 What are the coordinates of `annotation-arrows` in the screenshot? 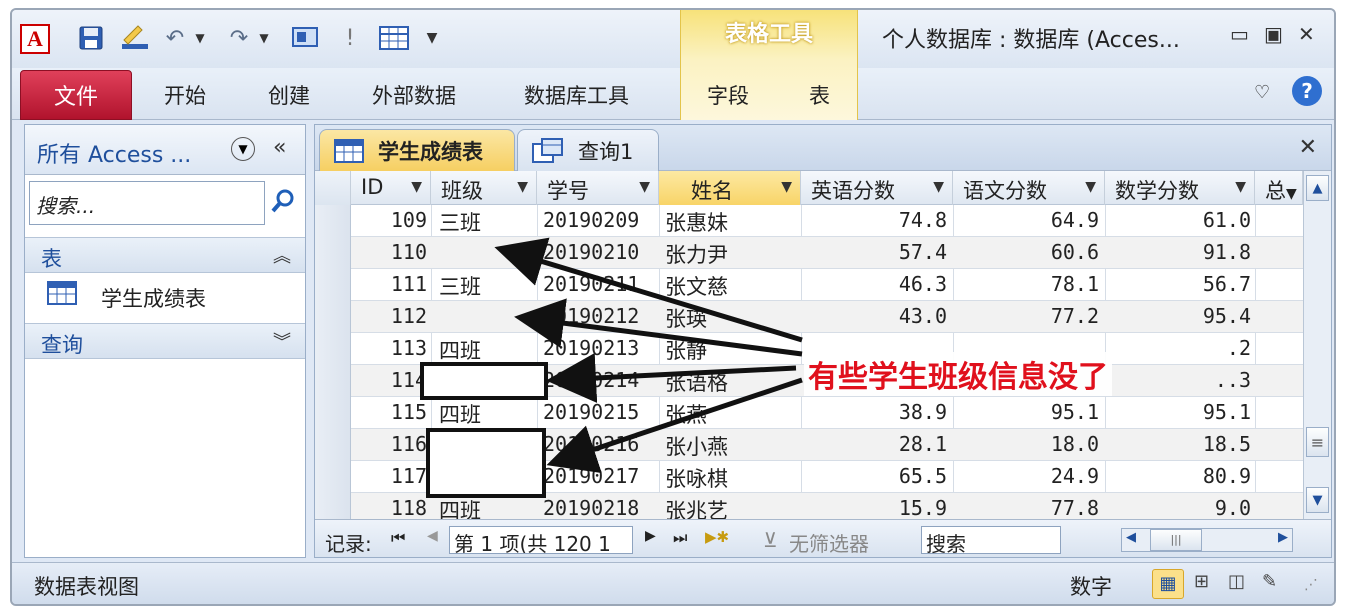 It's located at (648, 355).